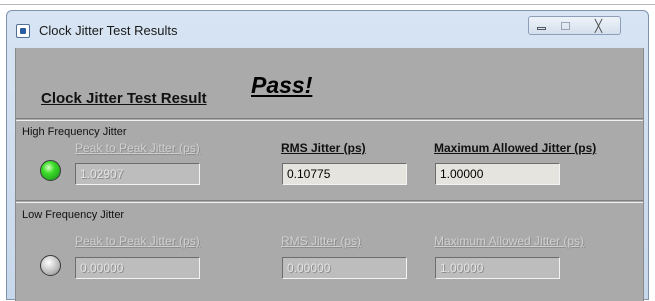  I want to click on hf-rms-field: 0.10775, so click(344, 174).